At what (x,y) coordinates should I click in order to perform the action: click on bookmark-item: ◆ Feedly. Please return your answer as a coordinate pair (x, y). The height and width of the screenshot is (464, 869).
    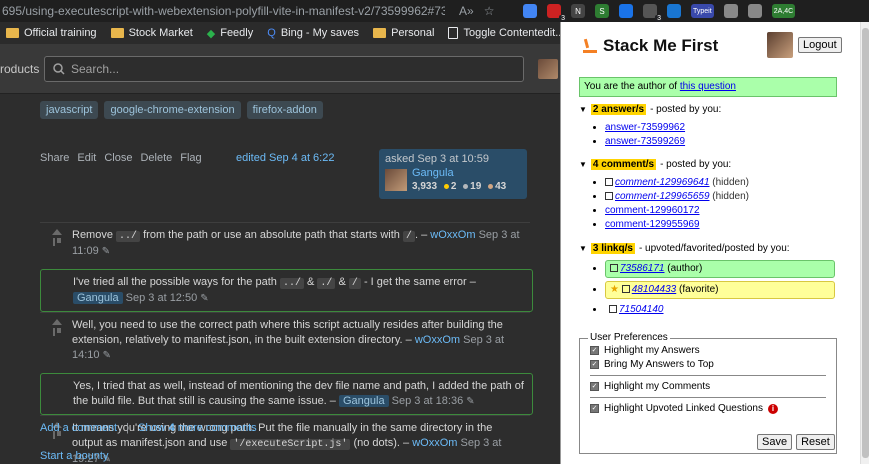
    Looking at the image, I should click on (230, 33).